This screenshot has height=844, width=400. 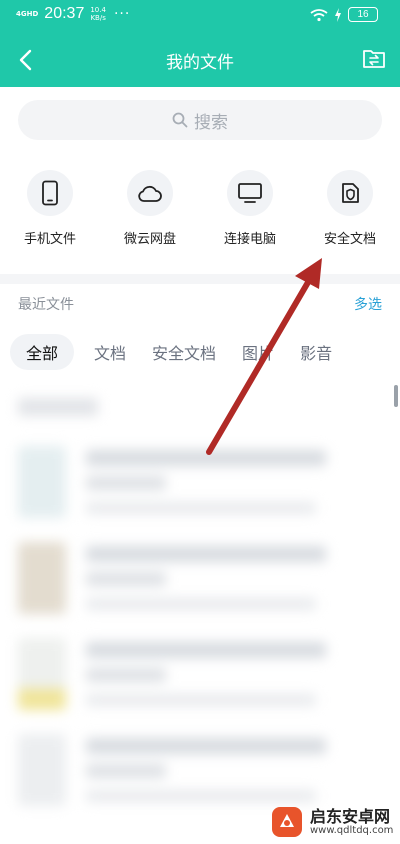 What do you see at coordinates (349, 239) in the screenshot?
I see `category-label: 安全文档` at bounding box center [349, 239].